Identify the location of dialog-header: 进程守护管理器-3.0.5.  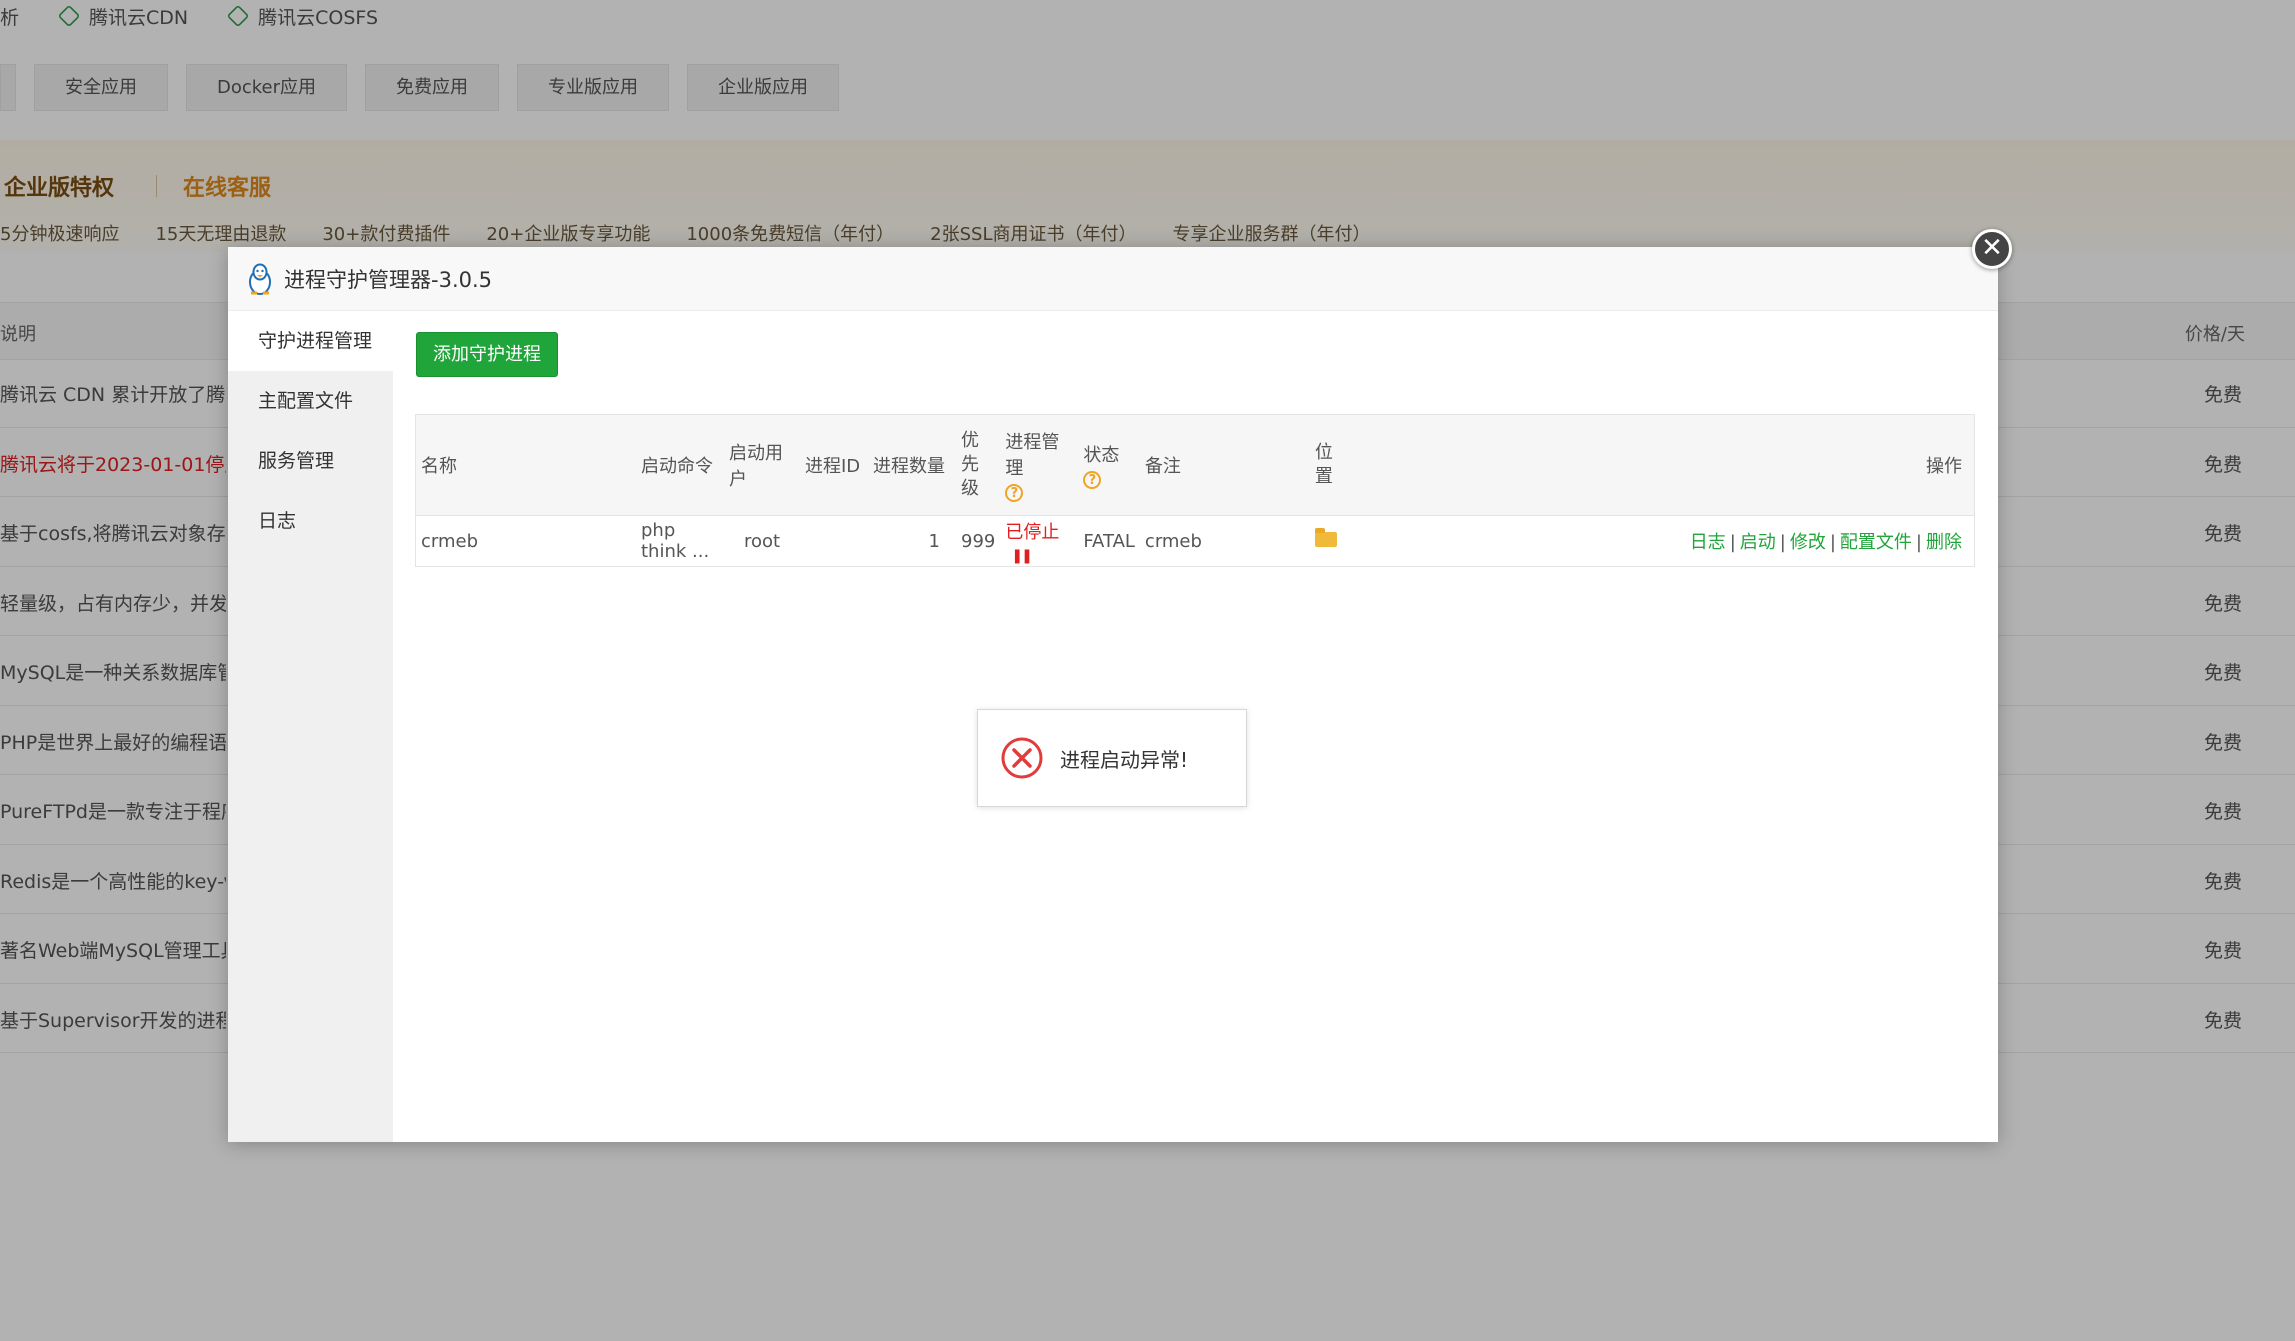
(1113, 279).